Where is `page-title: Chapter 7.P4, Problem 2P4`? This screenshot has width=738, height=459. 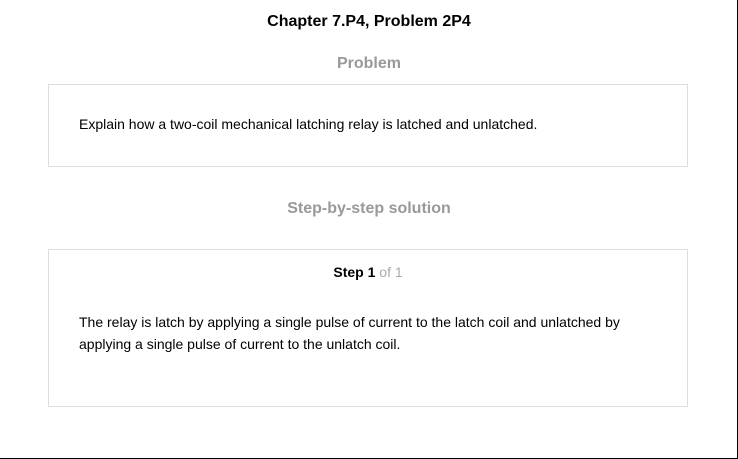
page-title: Chapter 7.P4, Problem 2P4 is located at coordinates (369, 21).